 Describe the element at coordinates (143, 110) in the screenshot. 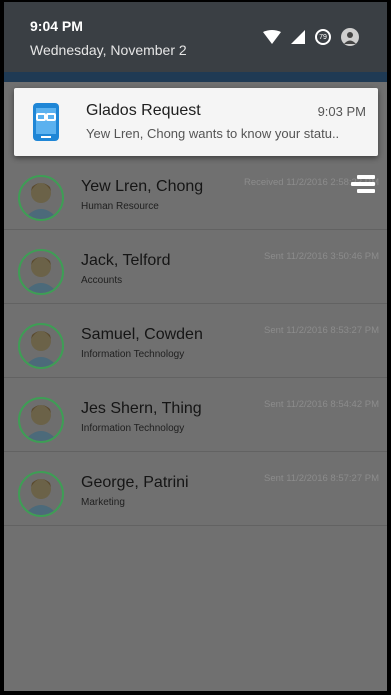

I see `notification-title: Glados Request` at that location.